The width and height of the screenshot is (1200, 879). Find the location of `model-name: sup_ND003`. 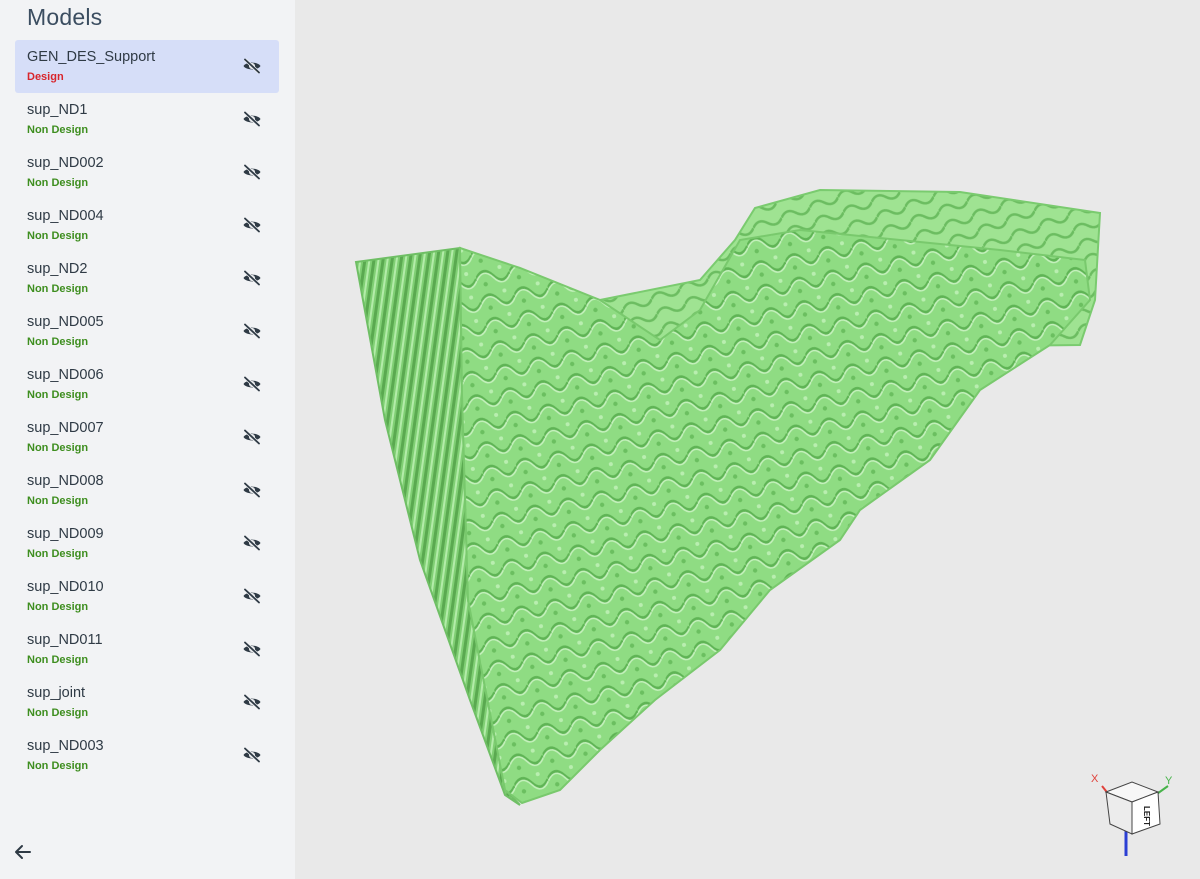

model-name: sup_ND003 is located at coordinates (65, 746).